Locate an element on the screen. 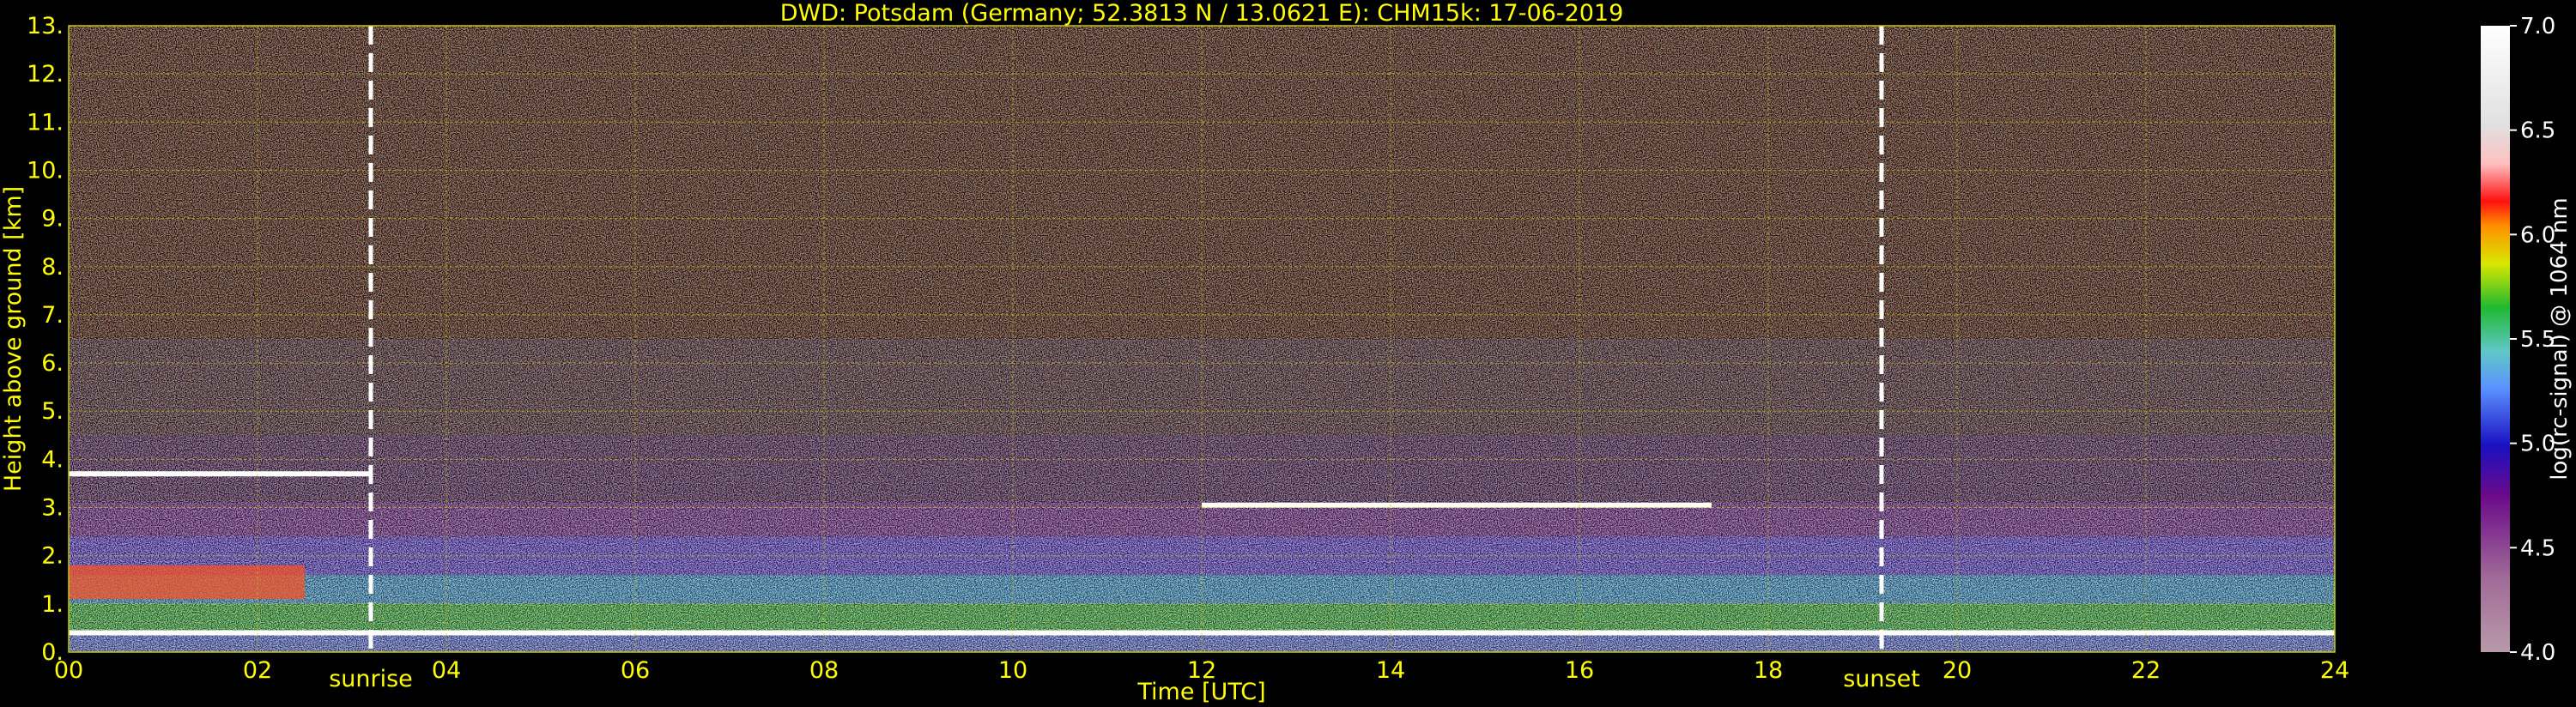 This screenshot has height=707, width=2576. morning-layer is located at coordinates (187, 582).